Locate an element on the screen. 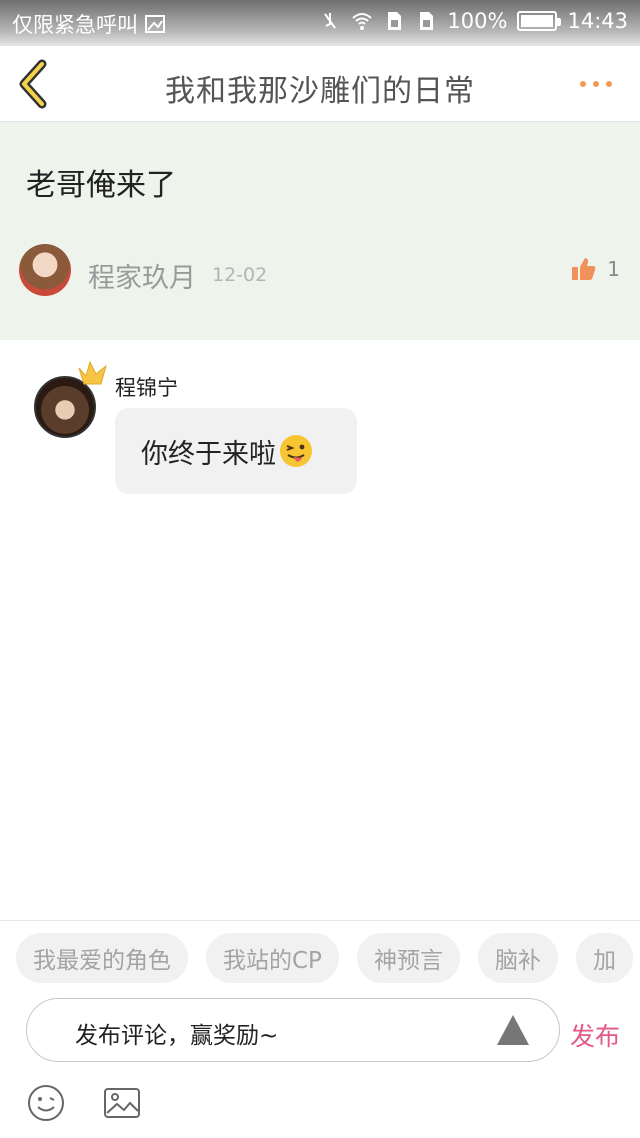 The image size is (640, 1138). battery-percent: 100% is located at coordinates (477, 21).